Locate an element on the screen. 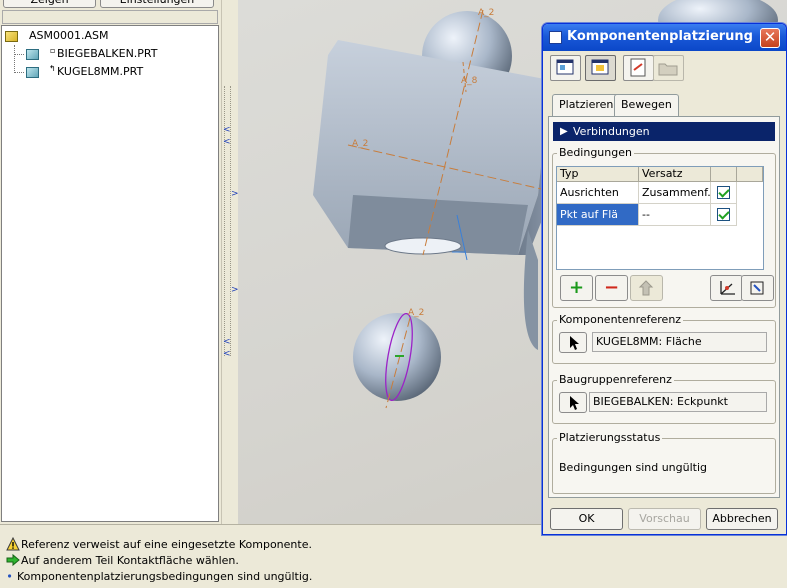 The image size is (787, 588). folder-icon is located at coordinates (668, 69).